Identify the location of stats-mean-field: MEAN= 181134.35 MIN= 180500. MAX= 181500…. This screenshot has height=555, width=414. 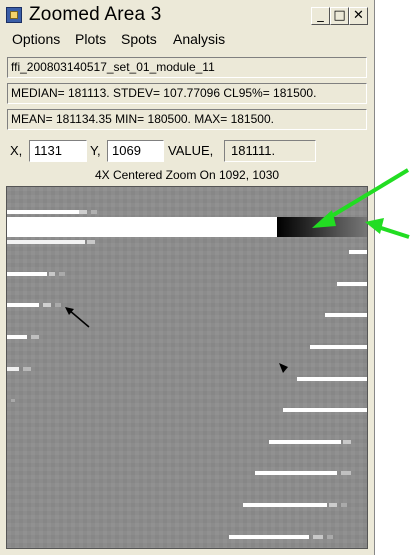
(187, 119).